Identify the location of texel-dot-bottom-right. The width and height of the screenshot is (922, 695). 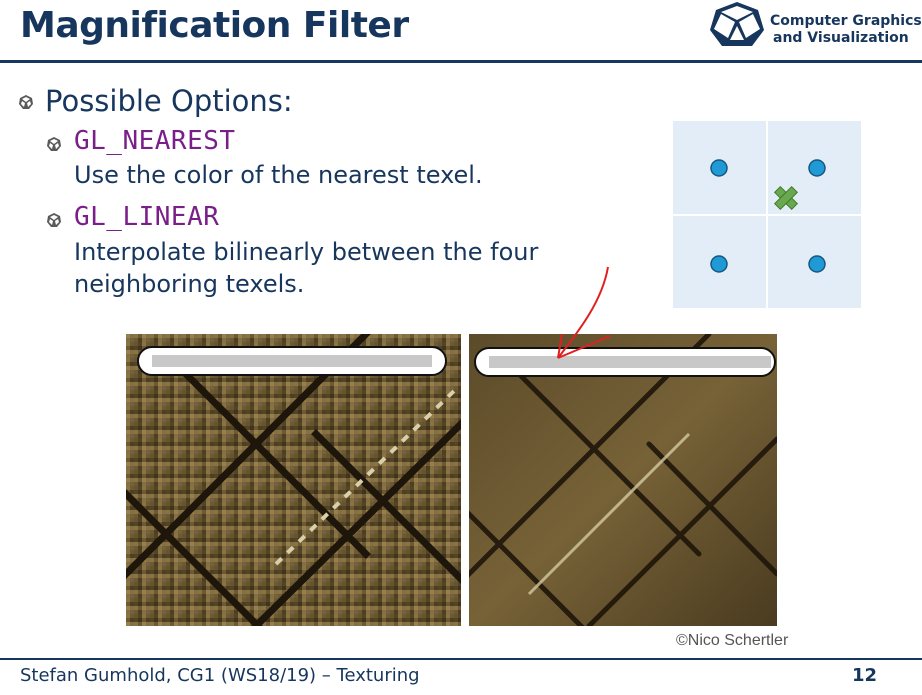
(817, 264).